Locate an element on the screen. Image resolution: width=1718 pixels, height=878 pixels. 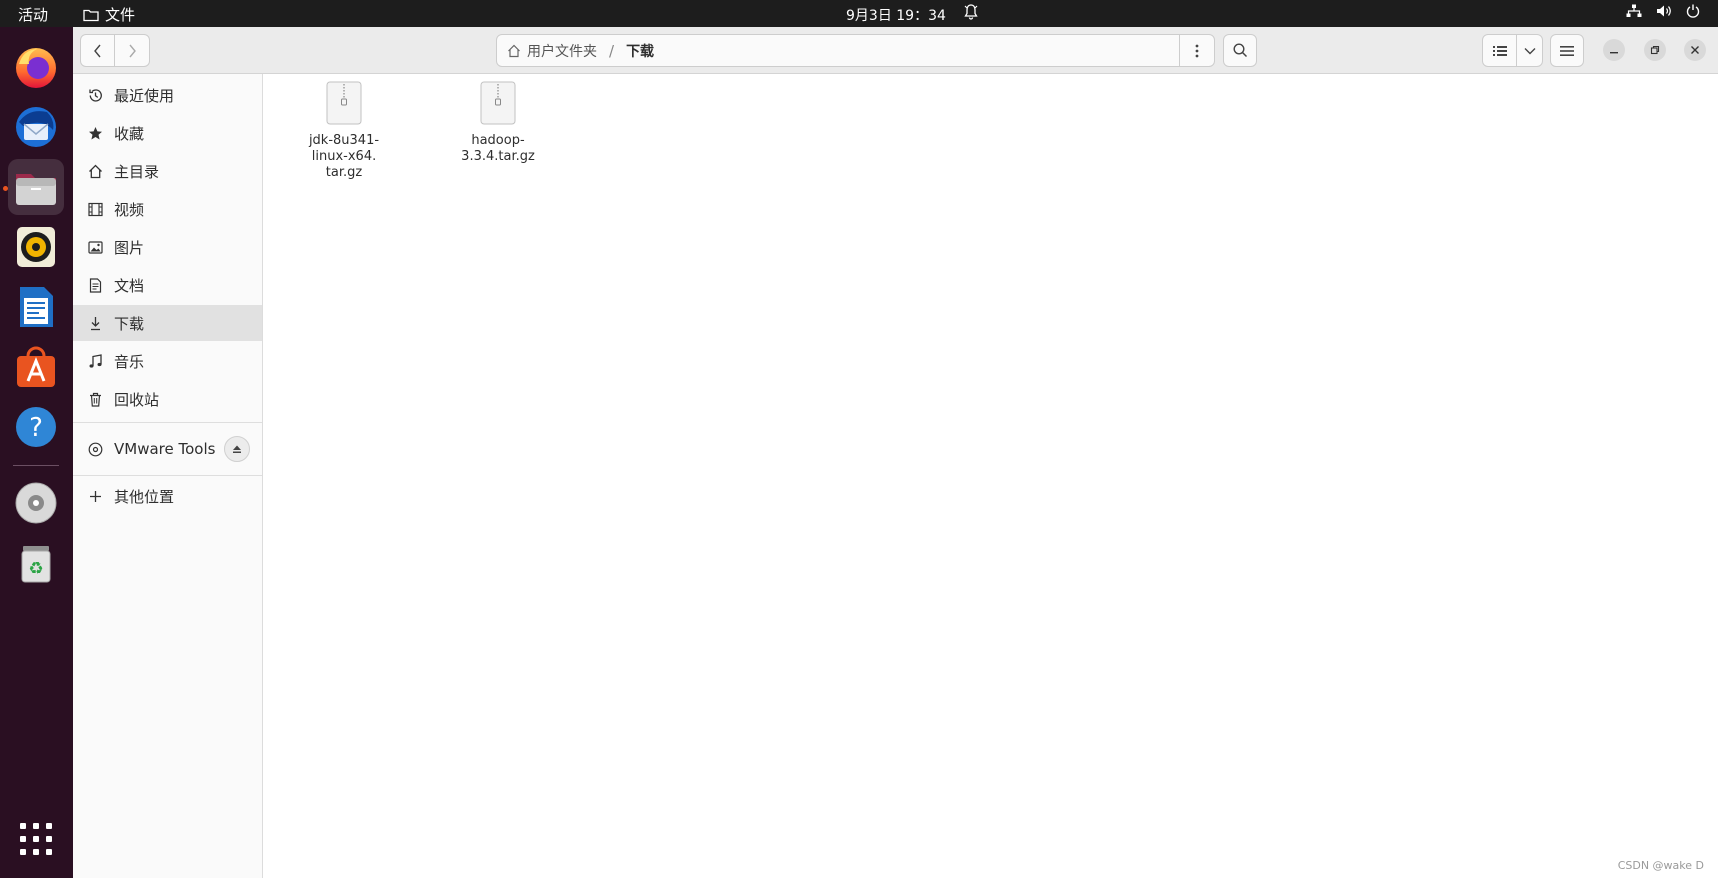
star-icon is located at coordinates (95, 133).